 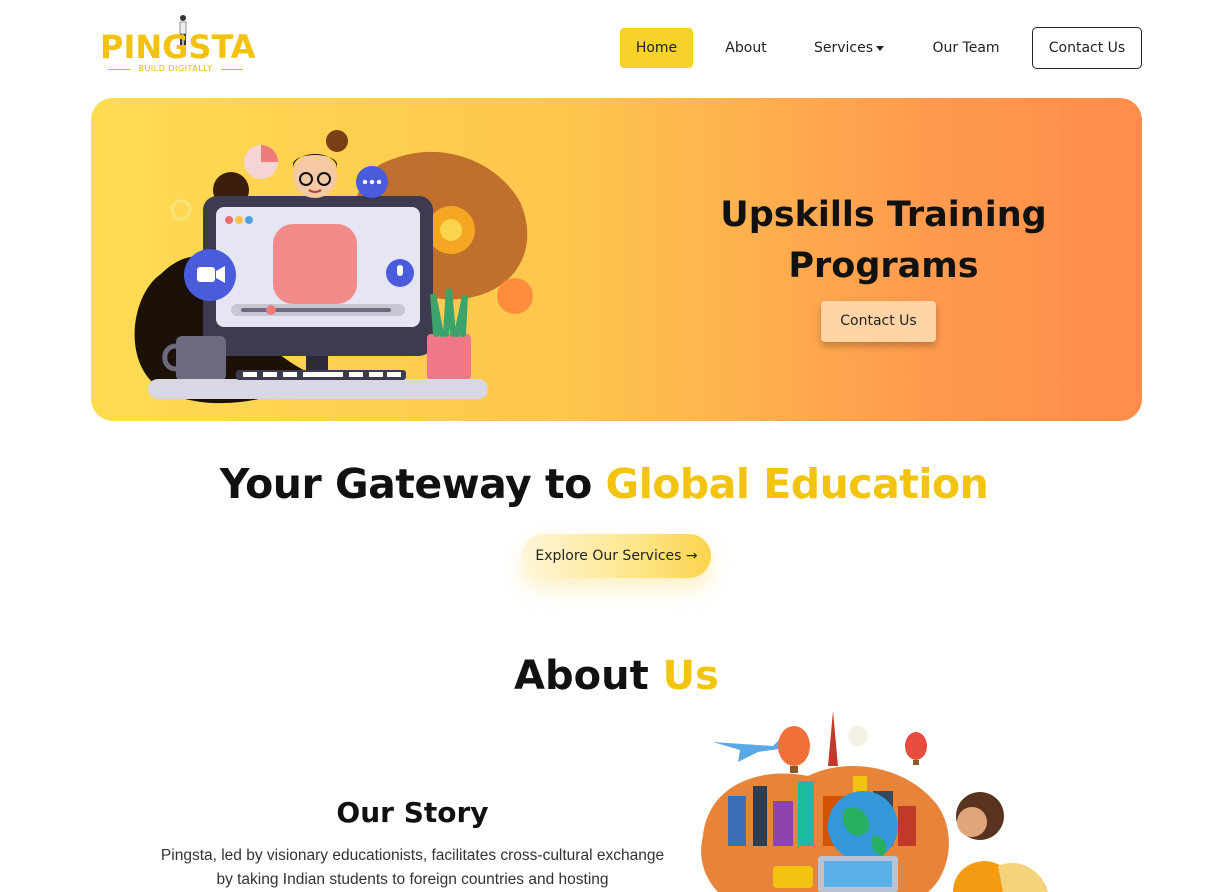 I want to click on nav-contact-button: Contact Us, so click(x=1087, y=48).